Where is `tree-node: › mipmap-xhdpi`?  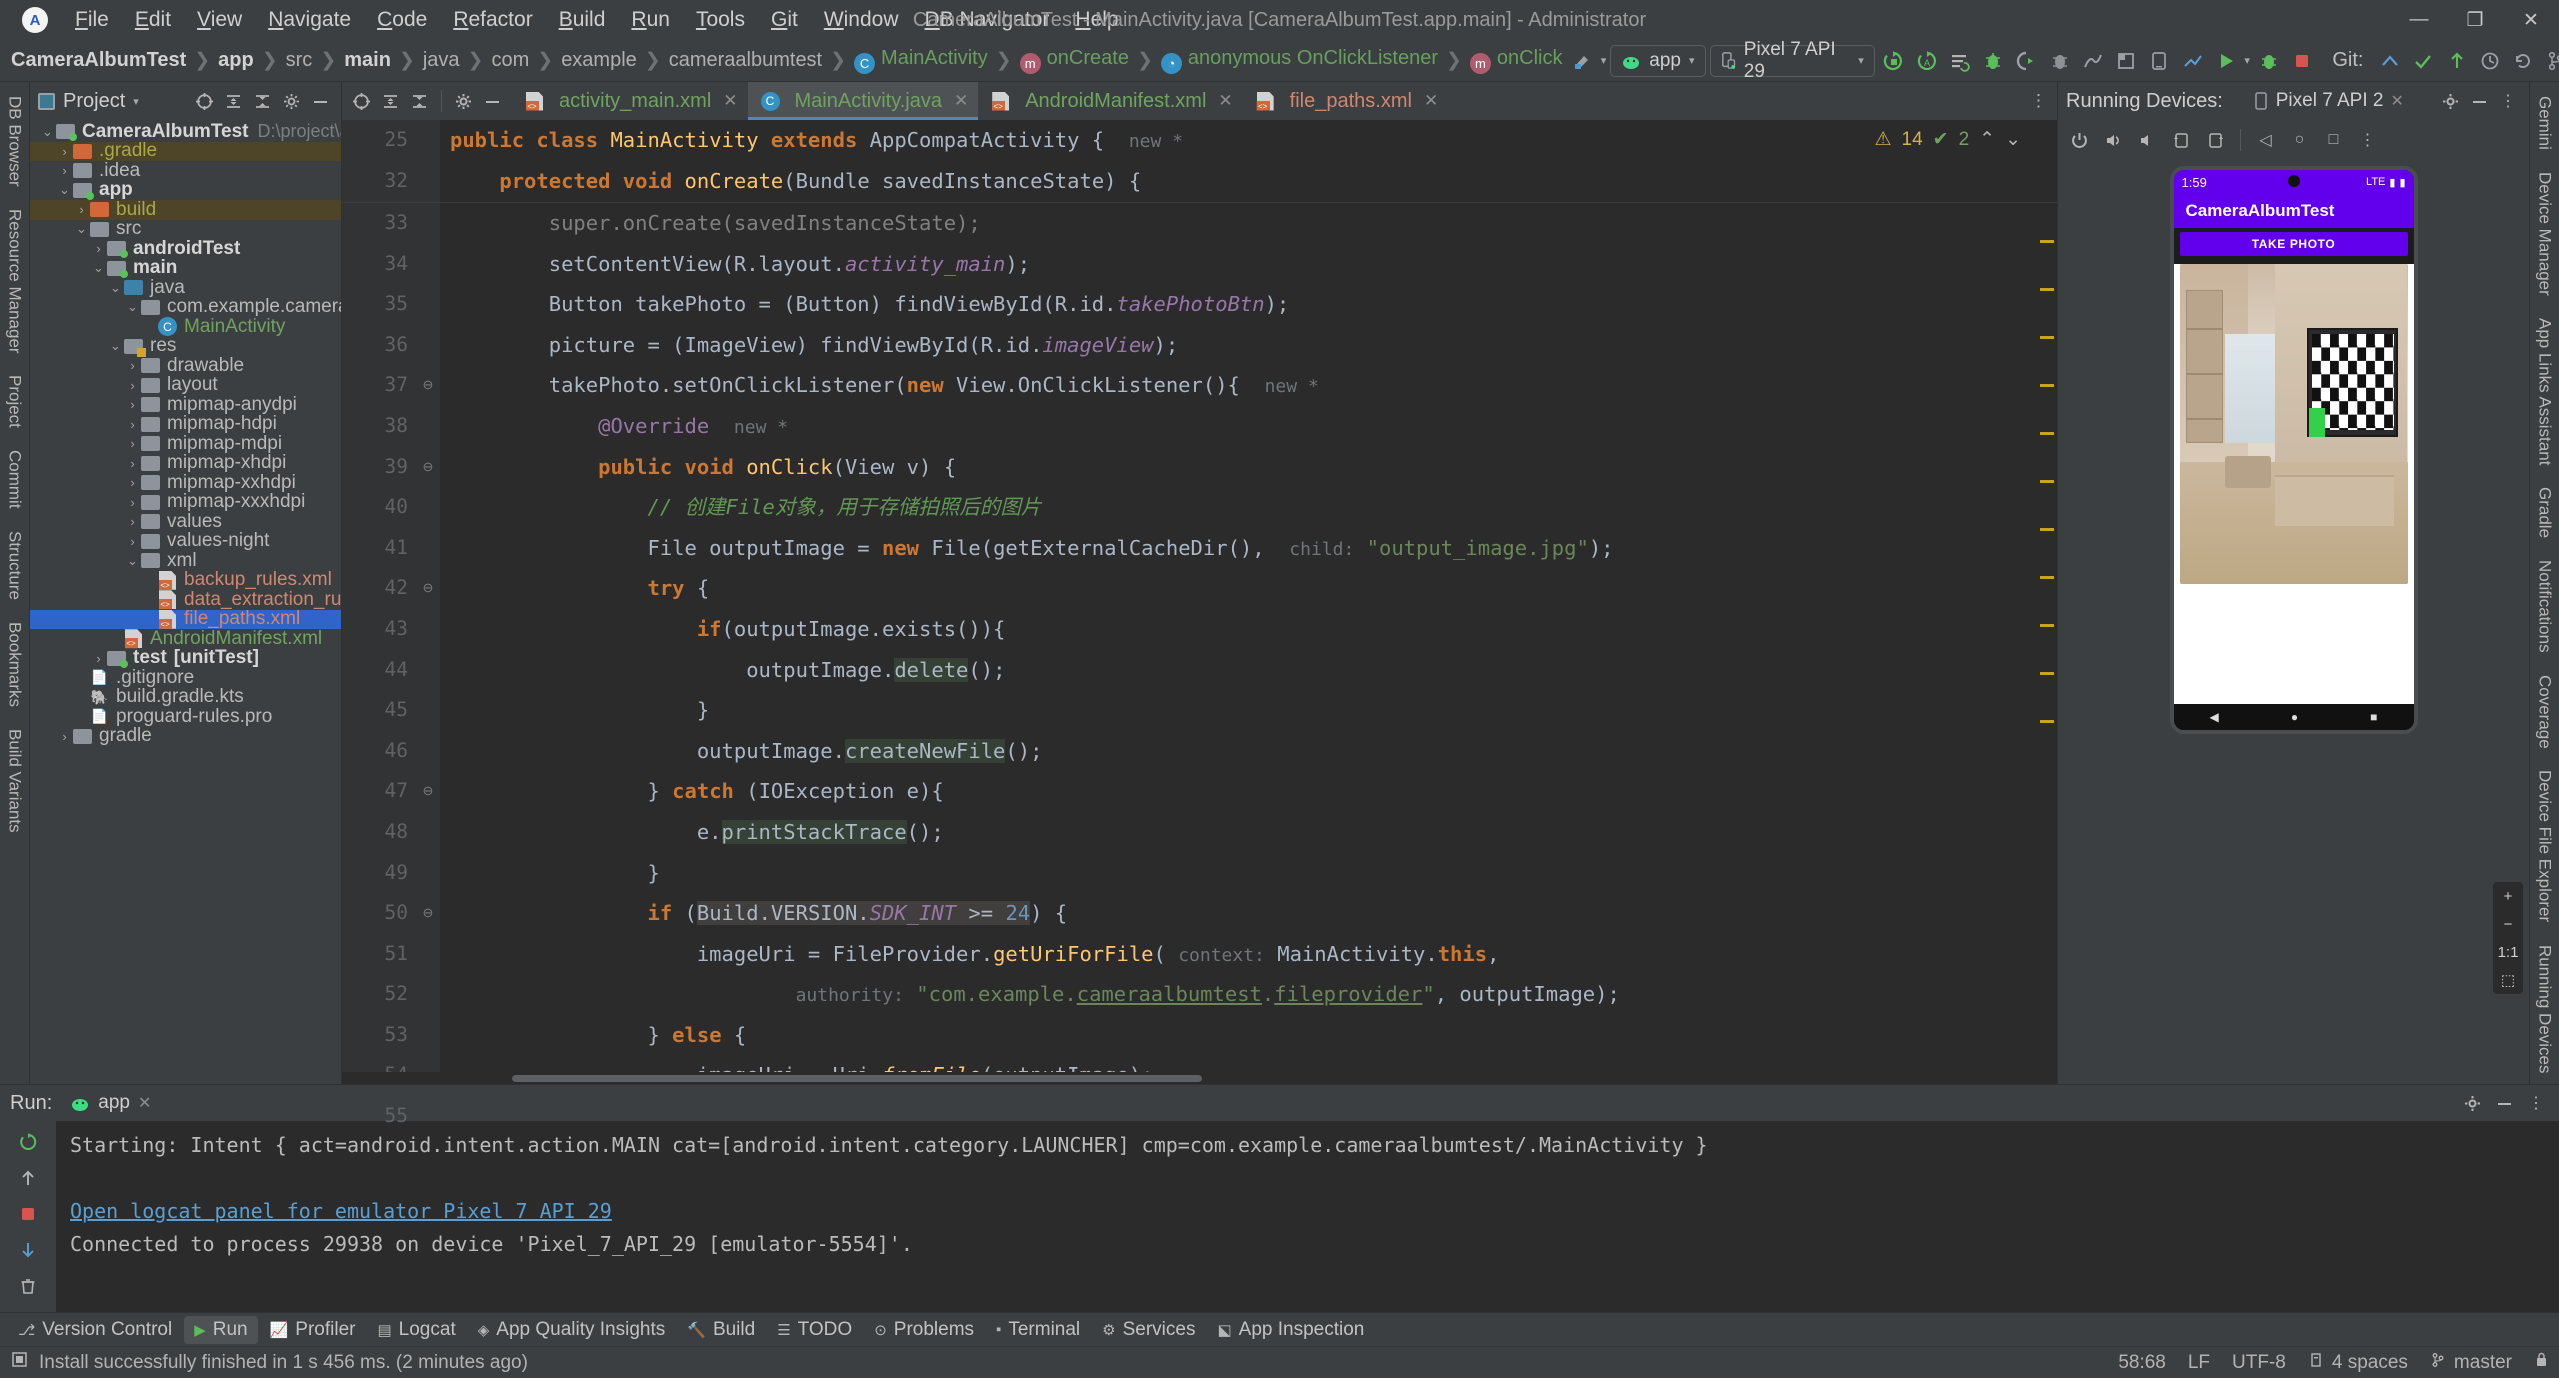
tree-node: › mipmap-xhdpi is located at coordinates (185, 462).